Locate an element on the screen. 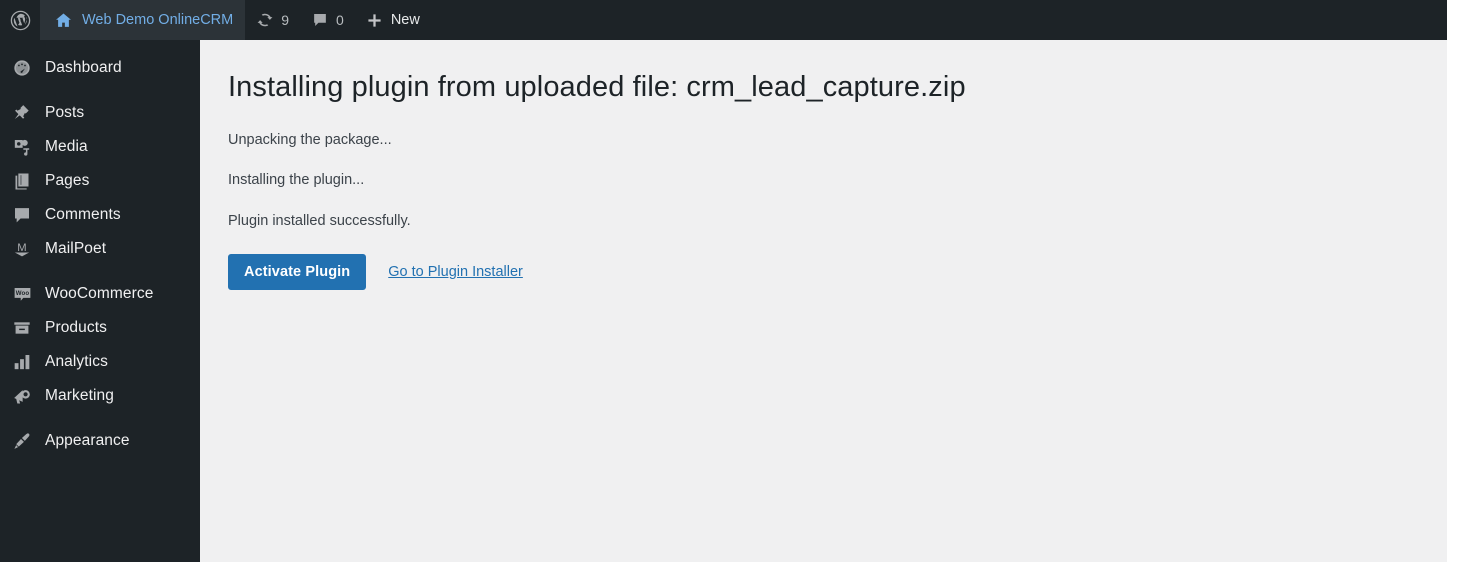  sidebar-item-pages: Pages is located at coordinates (100, 181).